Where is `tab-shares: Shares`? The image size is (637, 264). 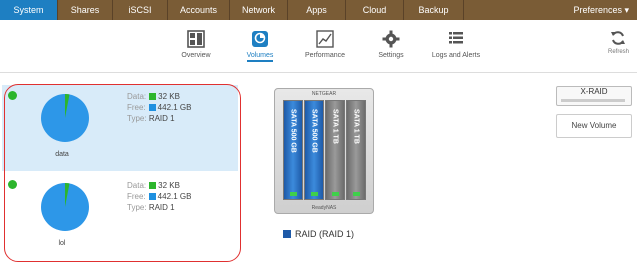 tab-shares: Shares is located at coordinates (85, 10).